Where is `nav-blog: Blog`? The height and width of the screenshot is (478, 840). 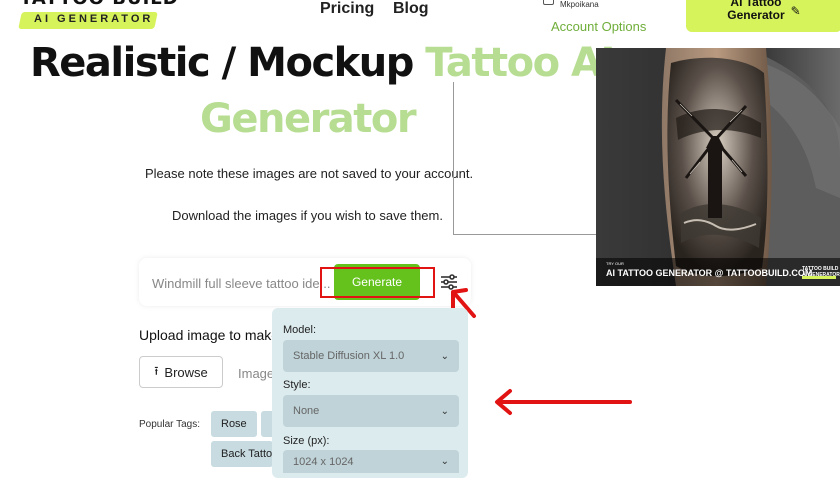
nav-blog: Blog is located at coordinates (411, 9).